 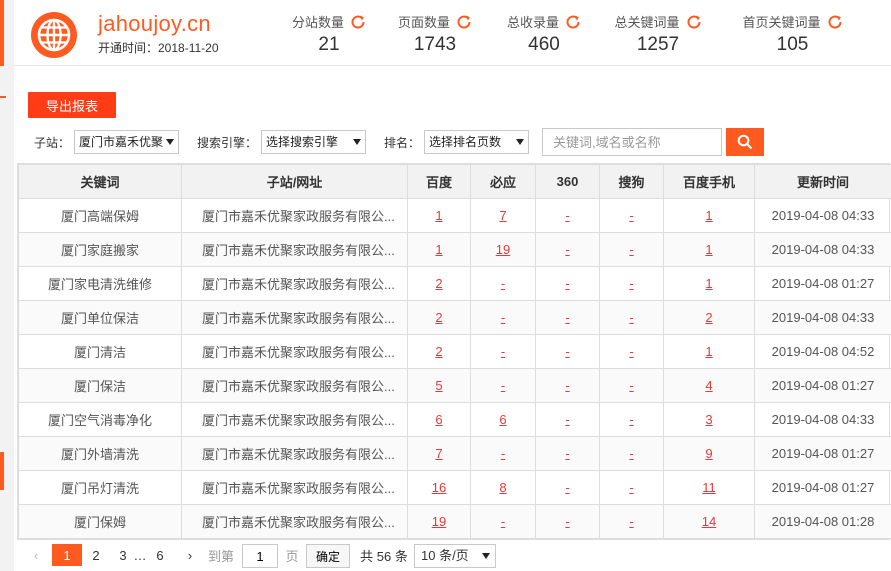 I want to click on export-report-button: 导出报表, so click(x=72, y=105).